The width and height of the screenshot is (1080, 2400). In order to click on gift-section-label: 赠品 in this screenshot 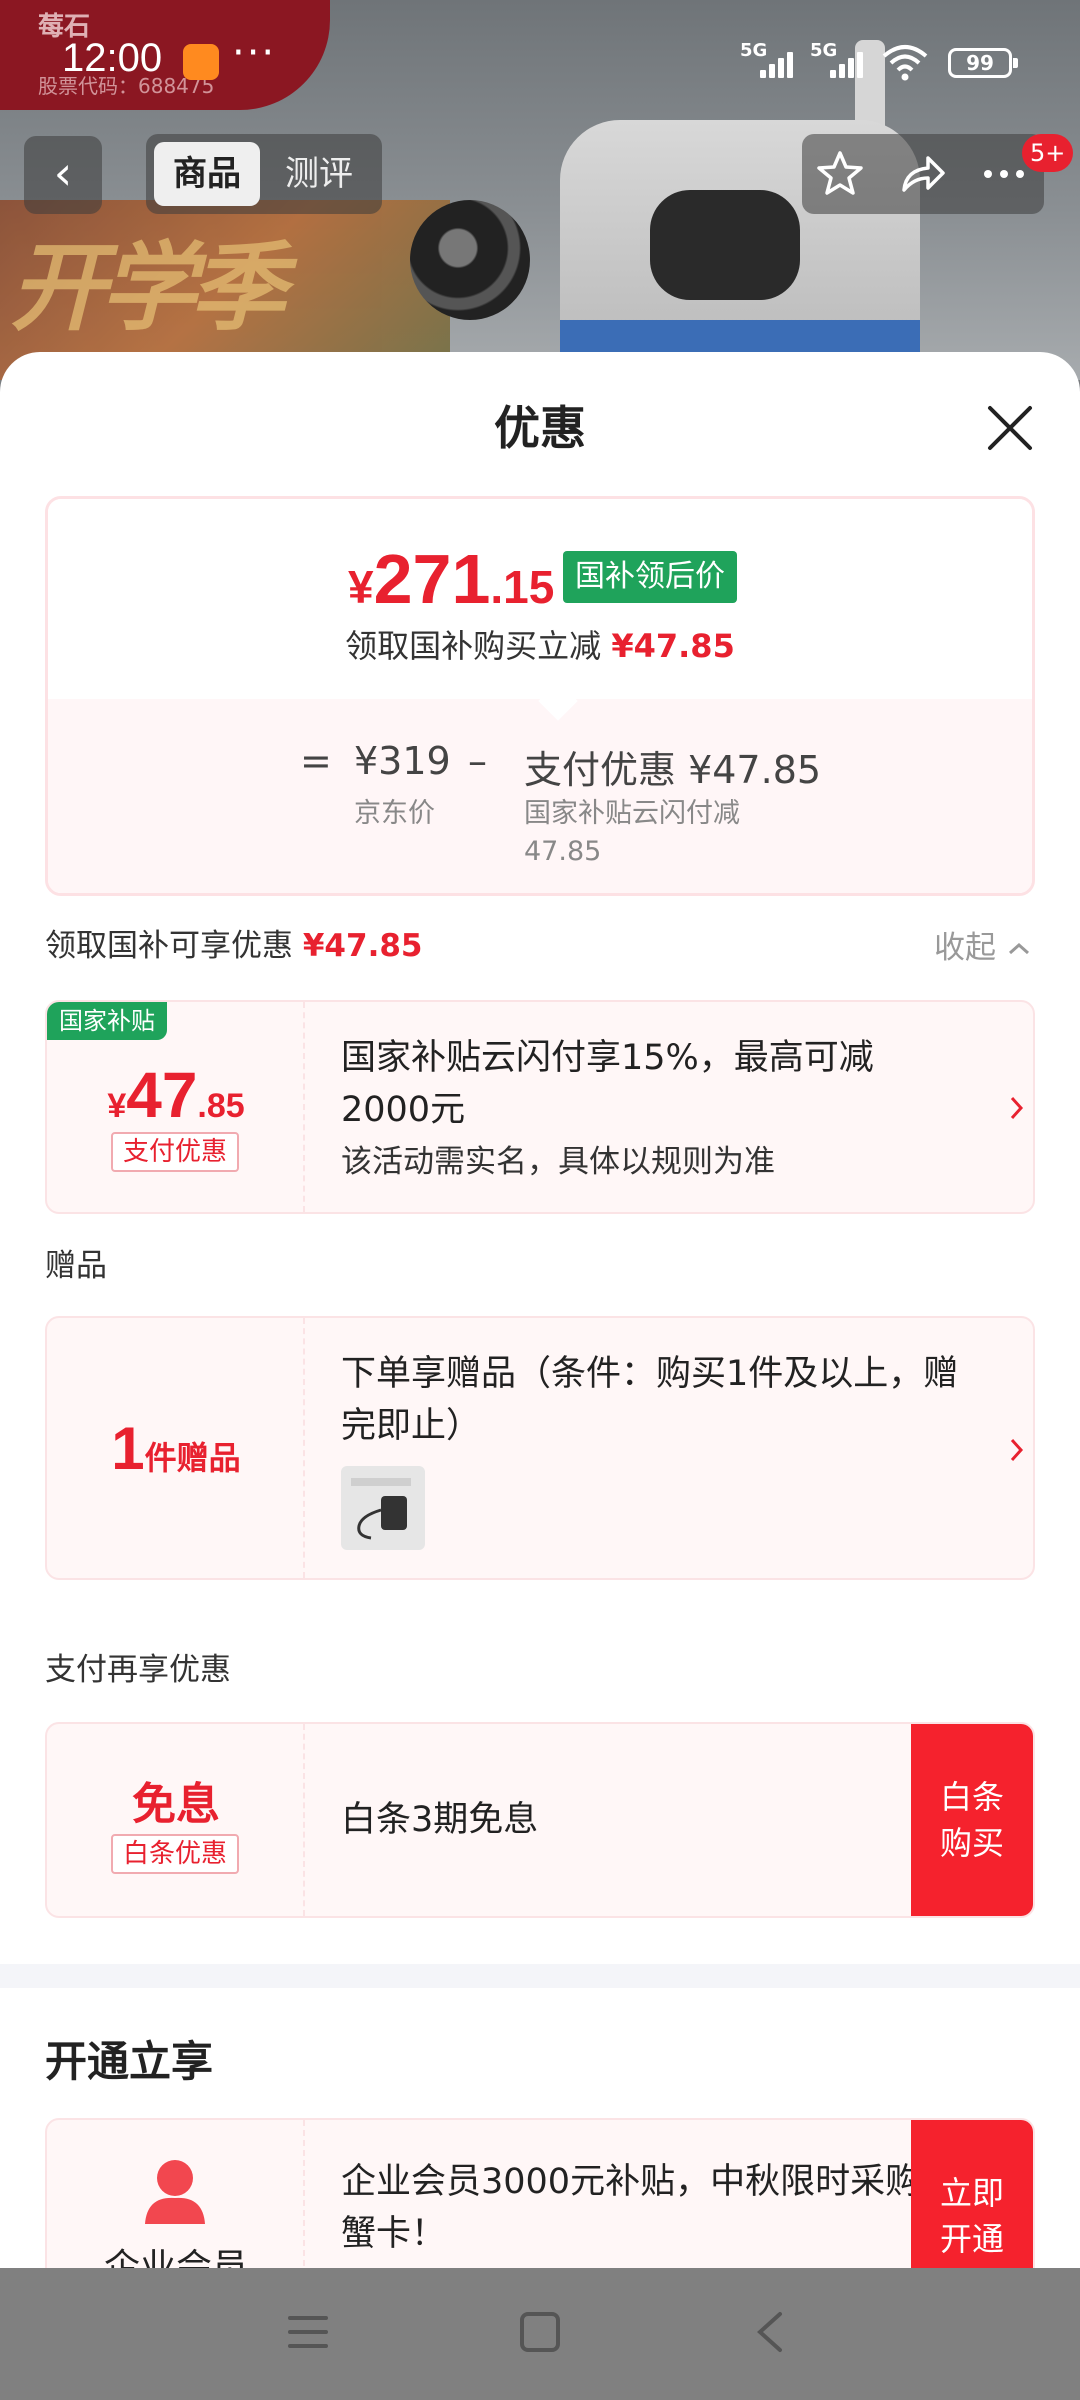, I will do `click(76, 1266)`.